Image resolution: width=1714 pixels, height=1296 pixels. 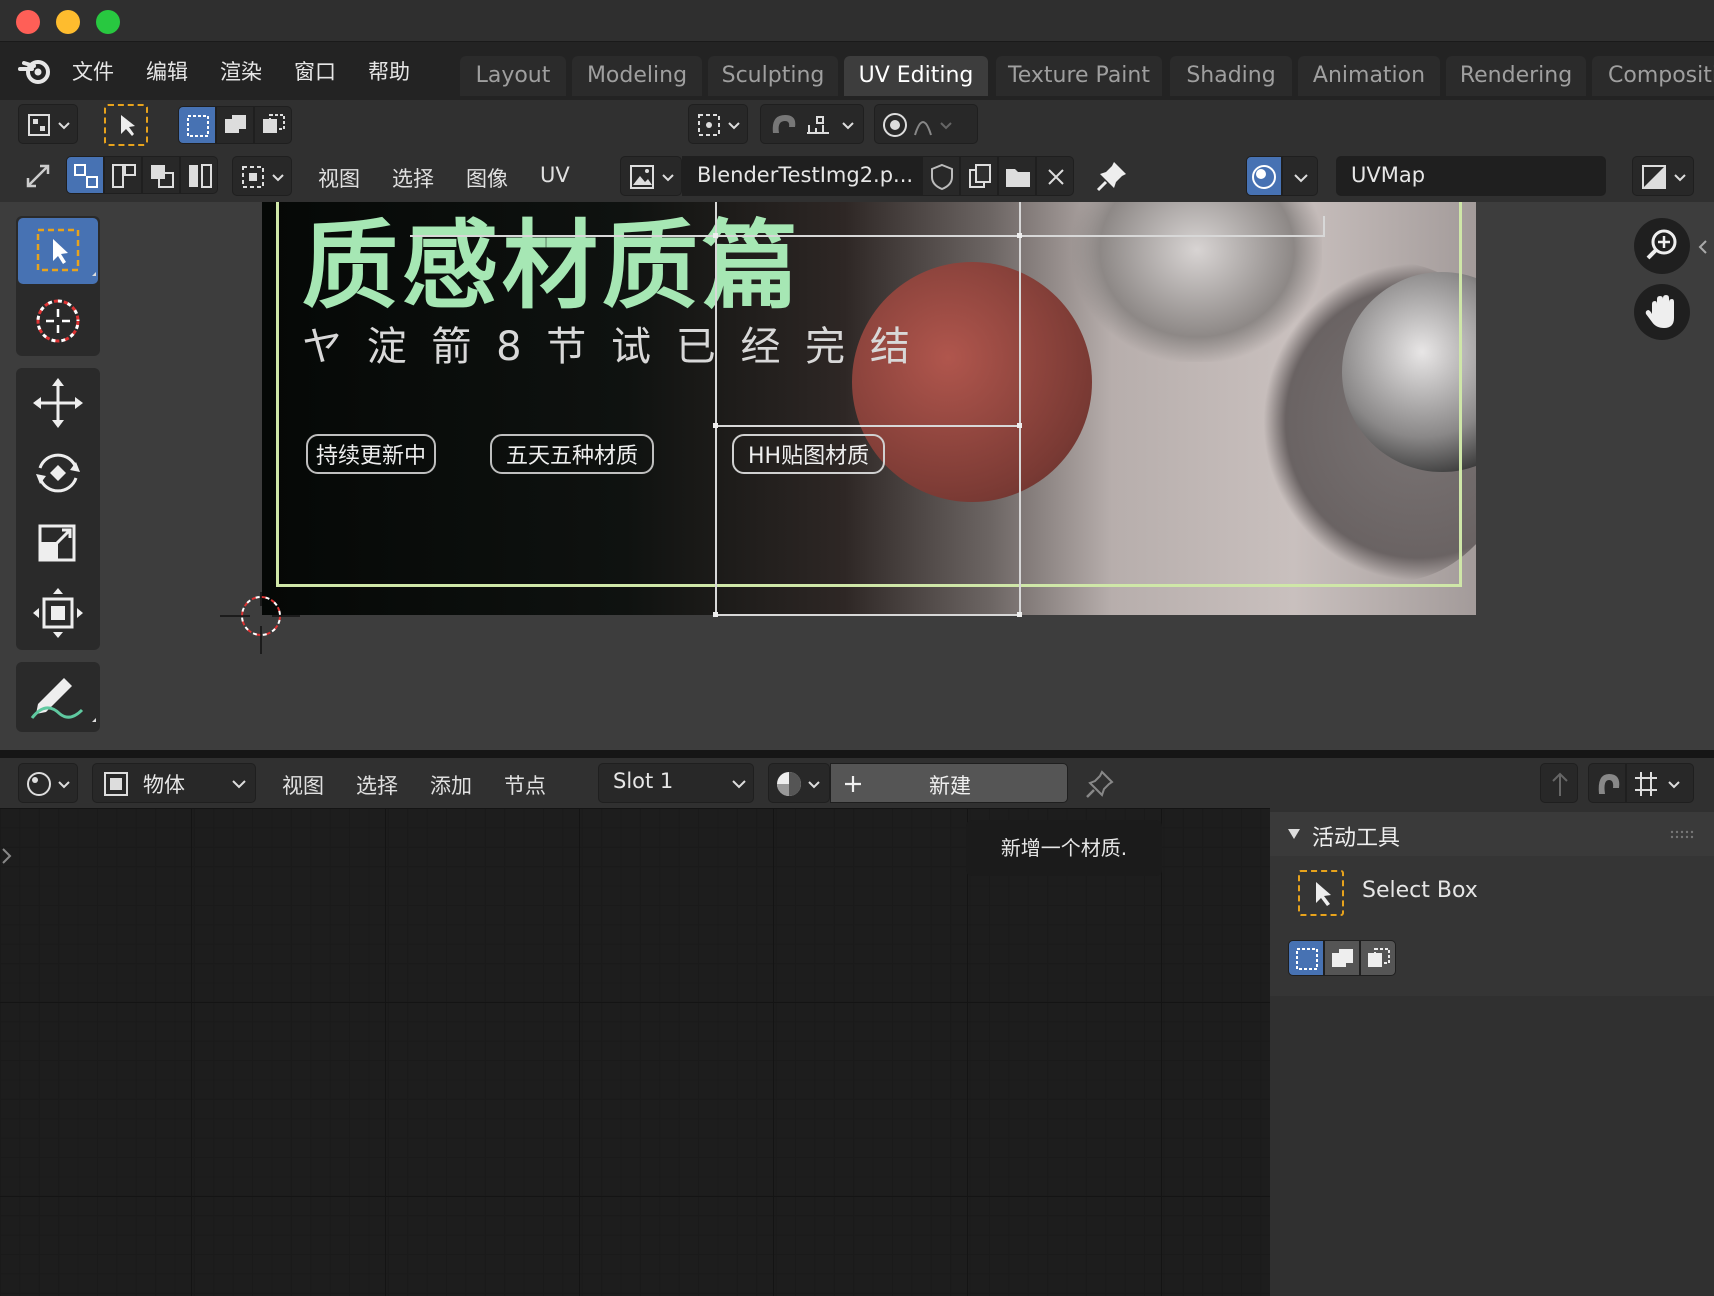 What do you see at coordinates (35, 71) in the screenshot?
I see `blender-logo-icon` at bounding box center [35, 71].